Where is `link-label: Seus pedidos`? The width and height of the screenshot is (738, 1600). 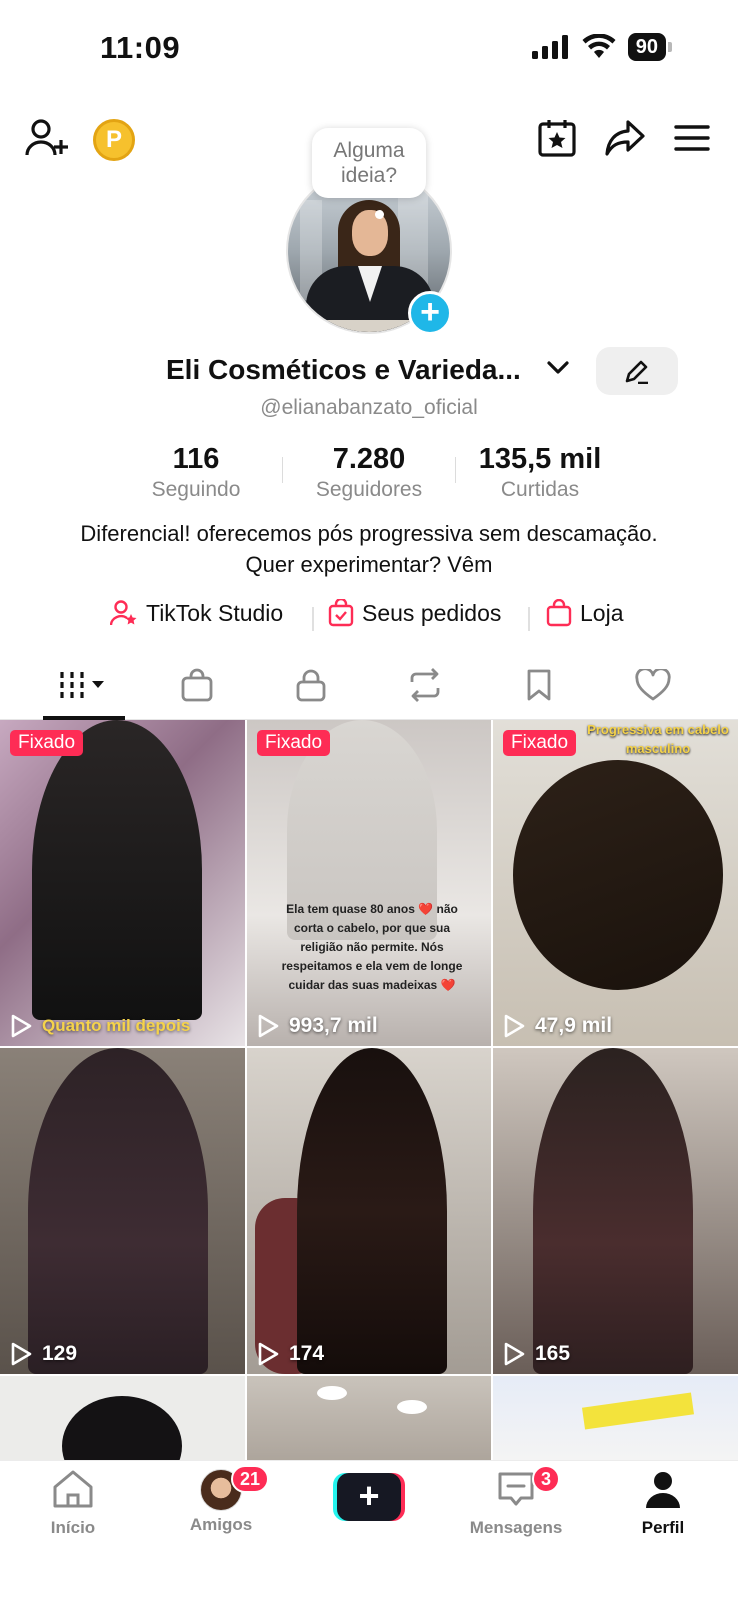 link-label: Seus pedidos is located at coordinates (432, 612).